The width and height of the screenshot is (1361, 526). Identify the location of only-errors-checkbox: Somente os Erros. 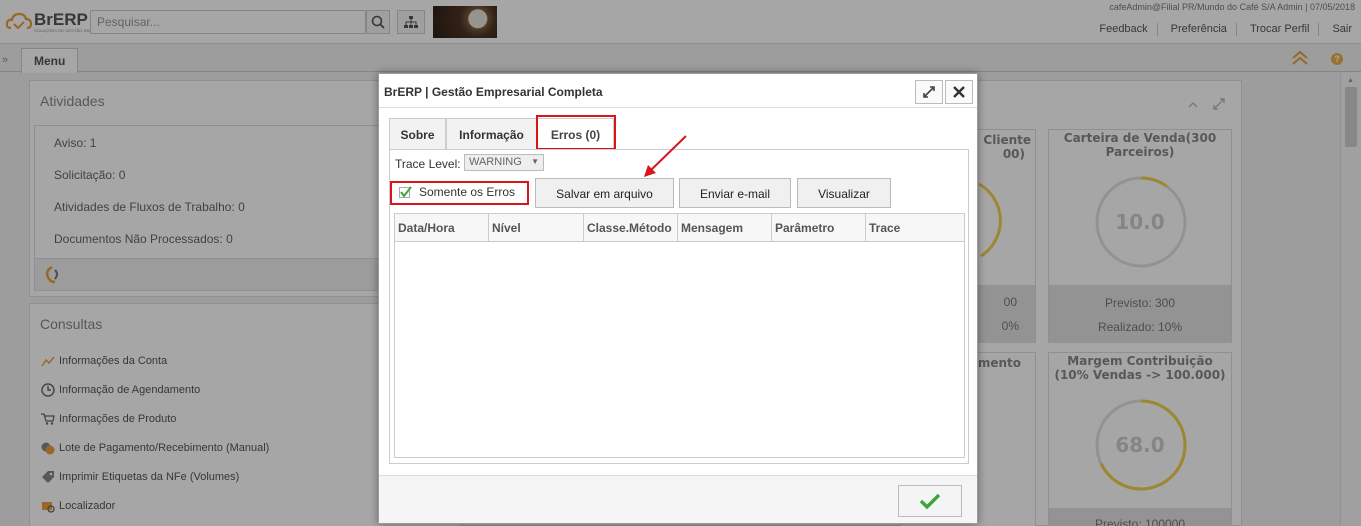
(459, 193).